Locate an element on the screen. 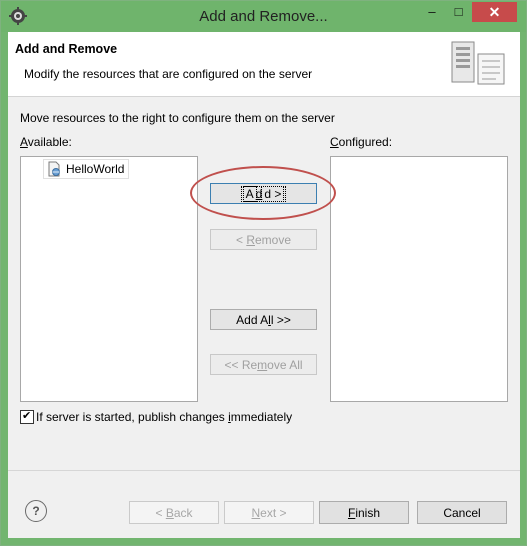  list-item-helloworld: HelloWorld is located at coordinates (86, 169).